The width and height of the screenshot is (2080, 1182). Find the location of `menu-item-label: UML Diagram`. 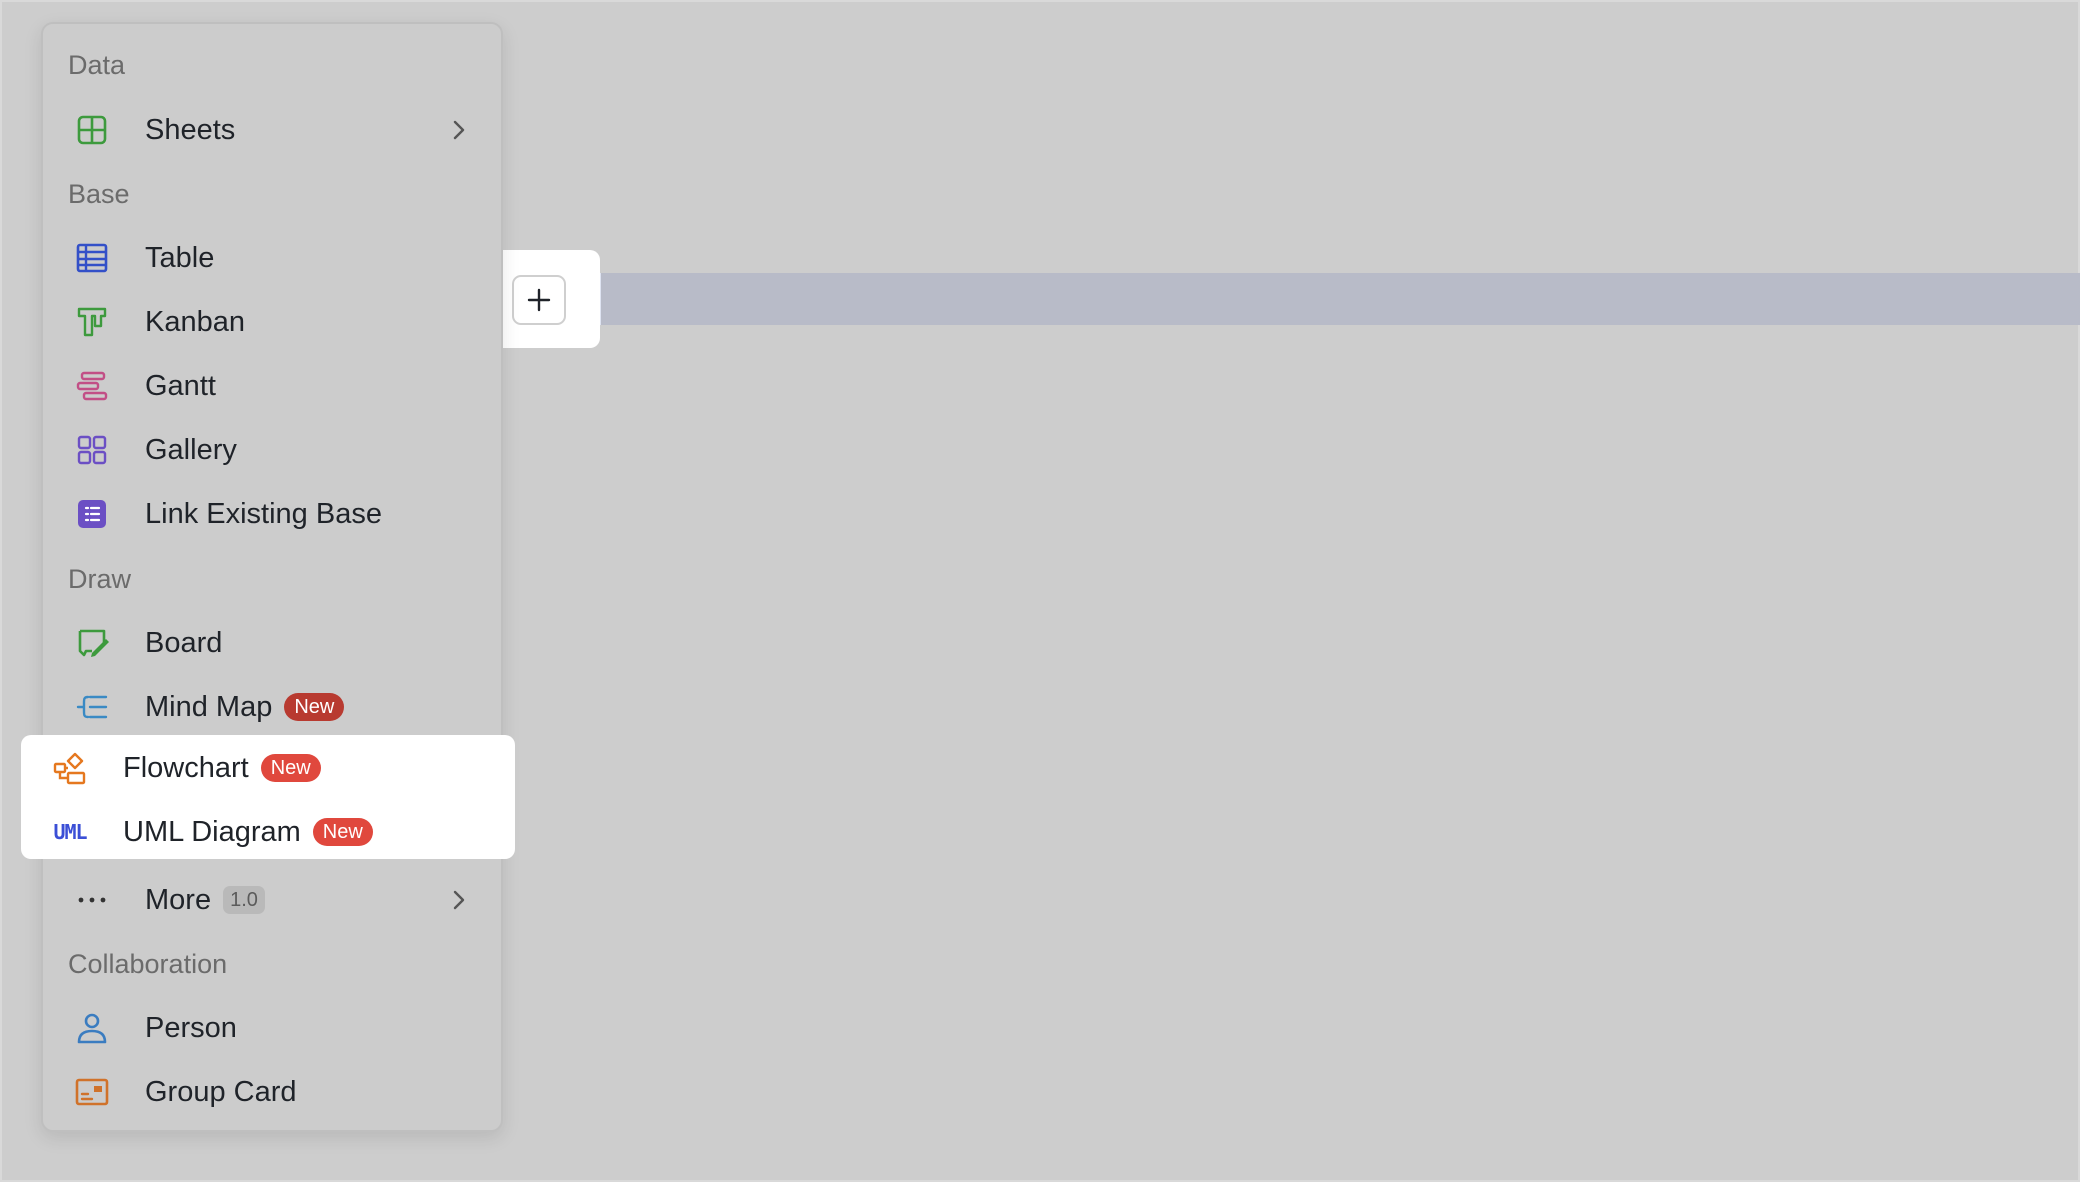

menu-item-label: UML Diagram is located at coordinates (212, 831).